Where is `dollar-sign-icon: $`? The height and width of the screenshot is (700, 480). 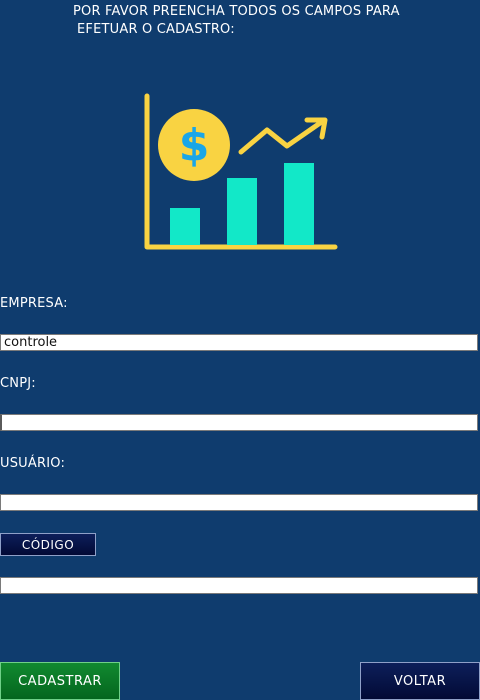 dollar-sign-icon: $ is located at coordinates (194, 145).